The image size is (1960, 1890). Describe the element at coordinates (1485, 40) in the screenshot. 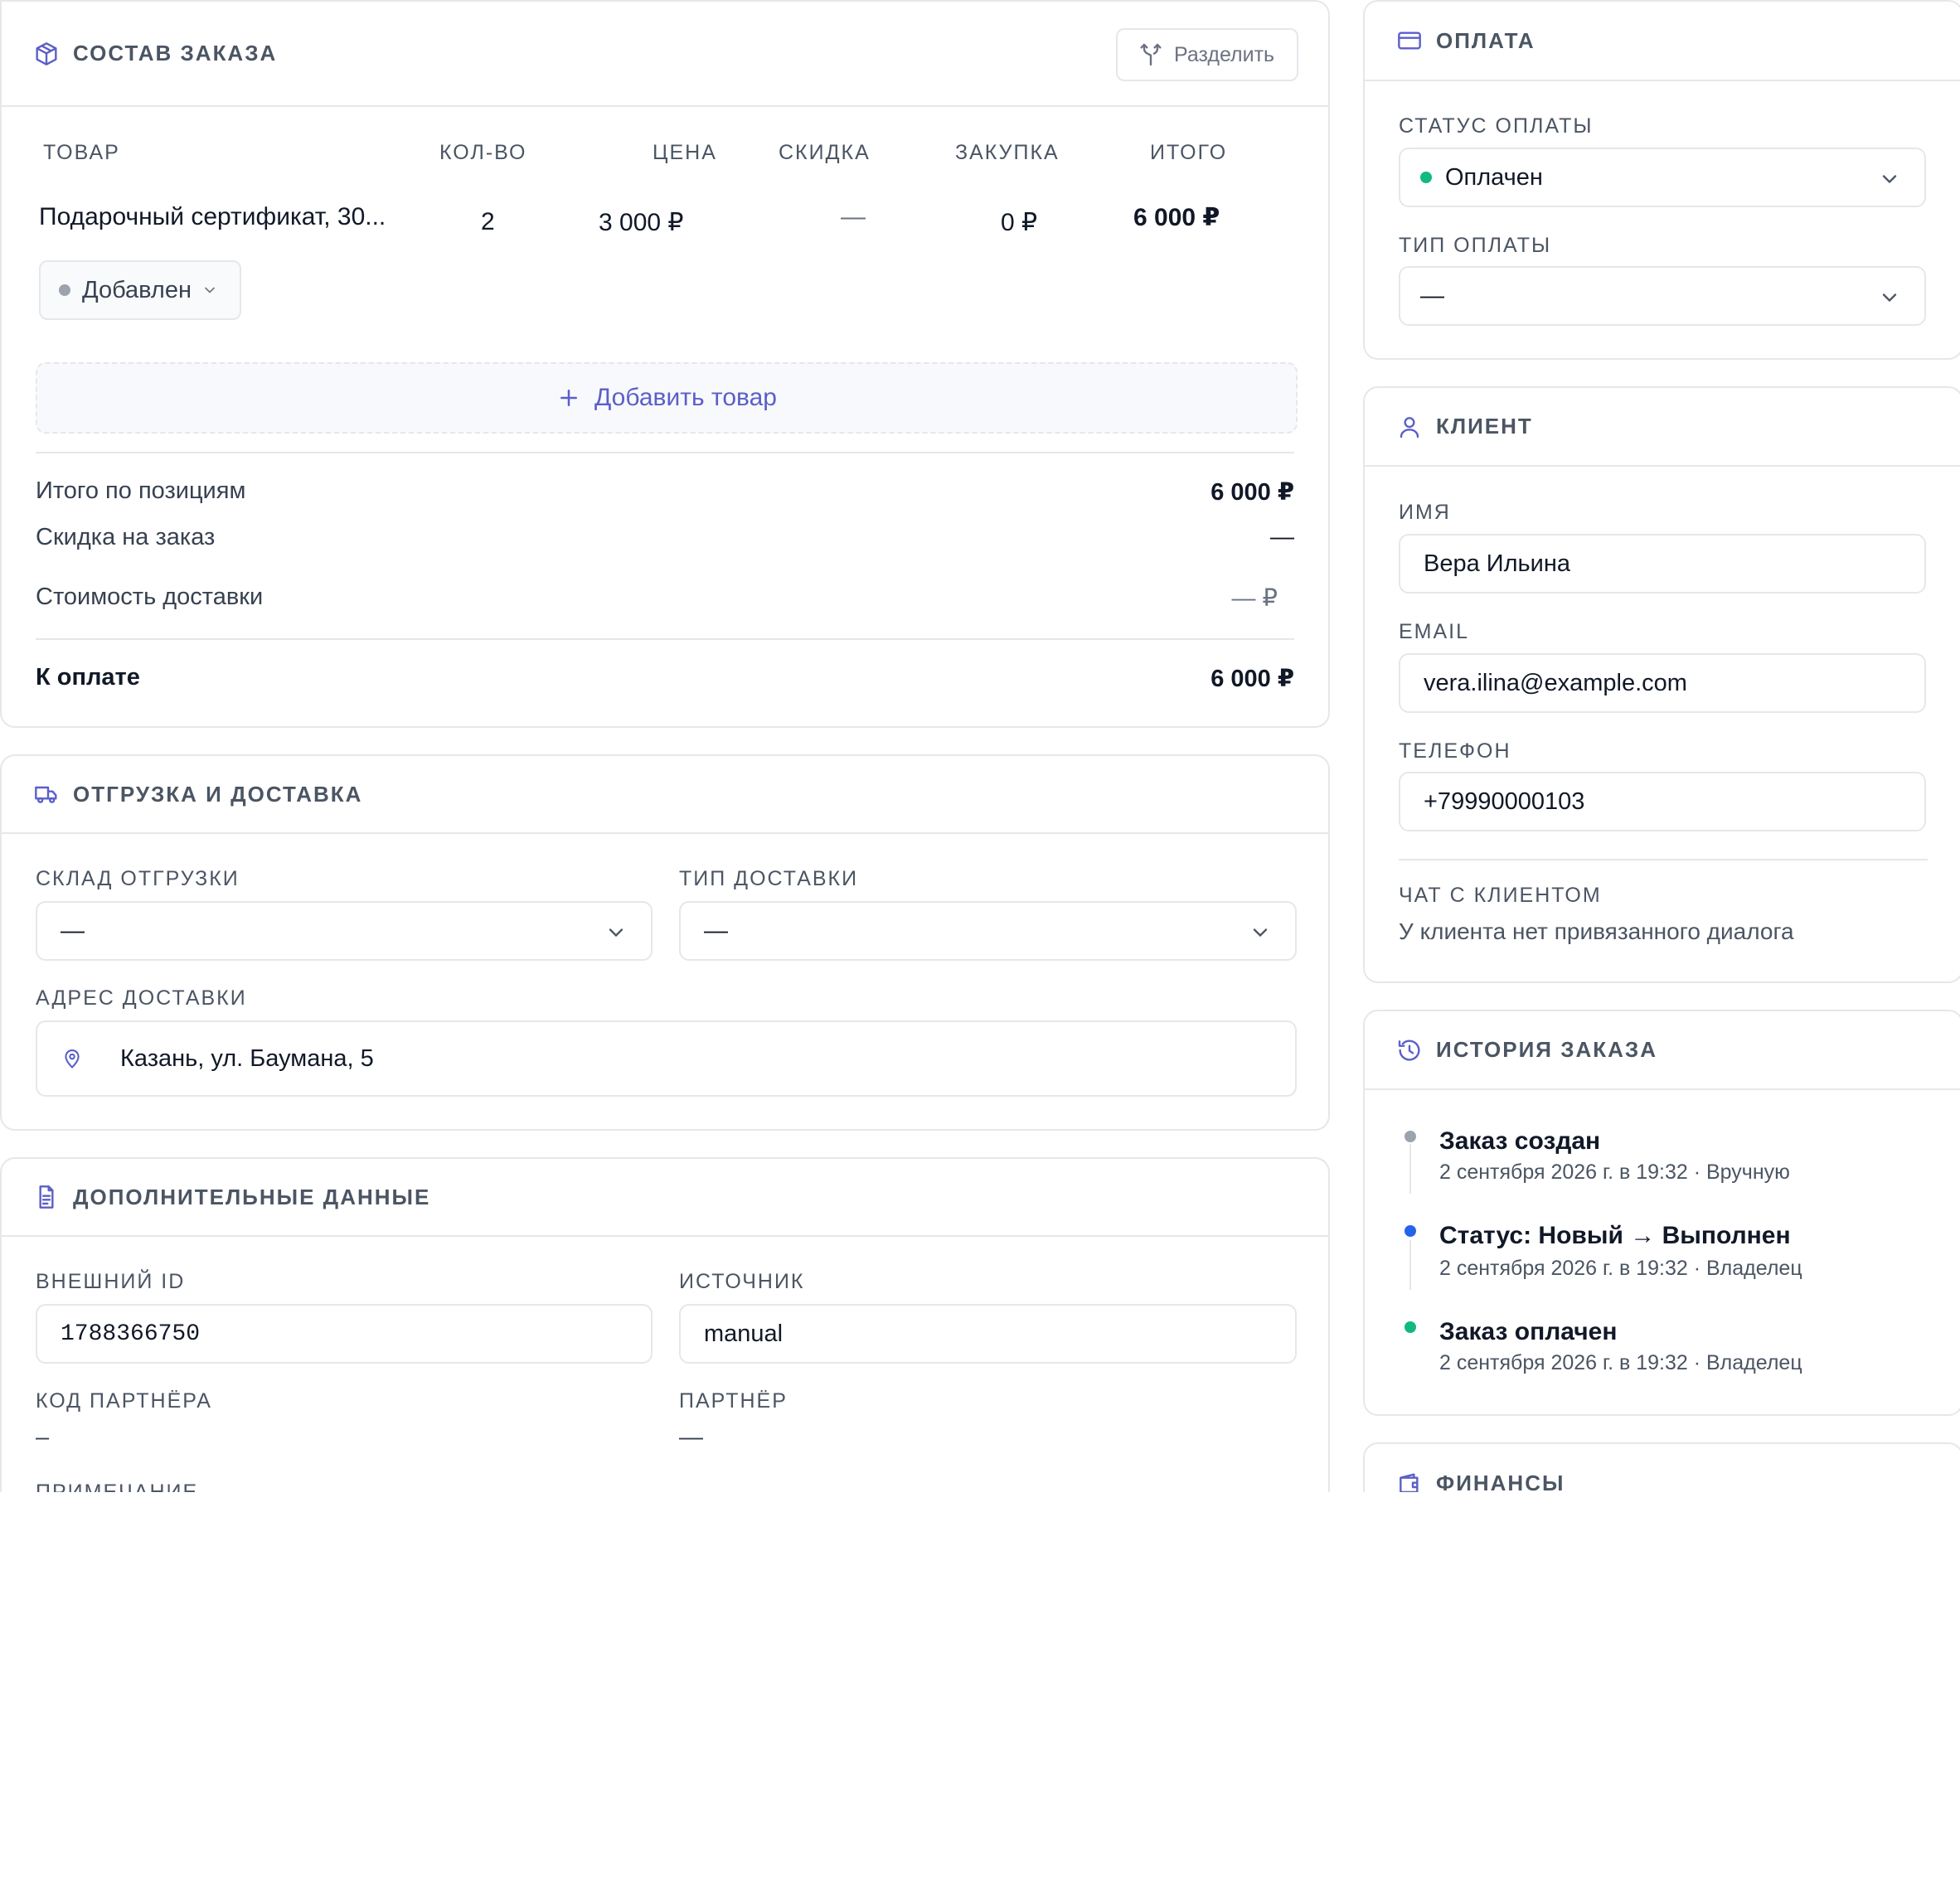

I see `card-title: ОПЛАТА` at that location.